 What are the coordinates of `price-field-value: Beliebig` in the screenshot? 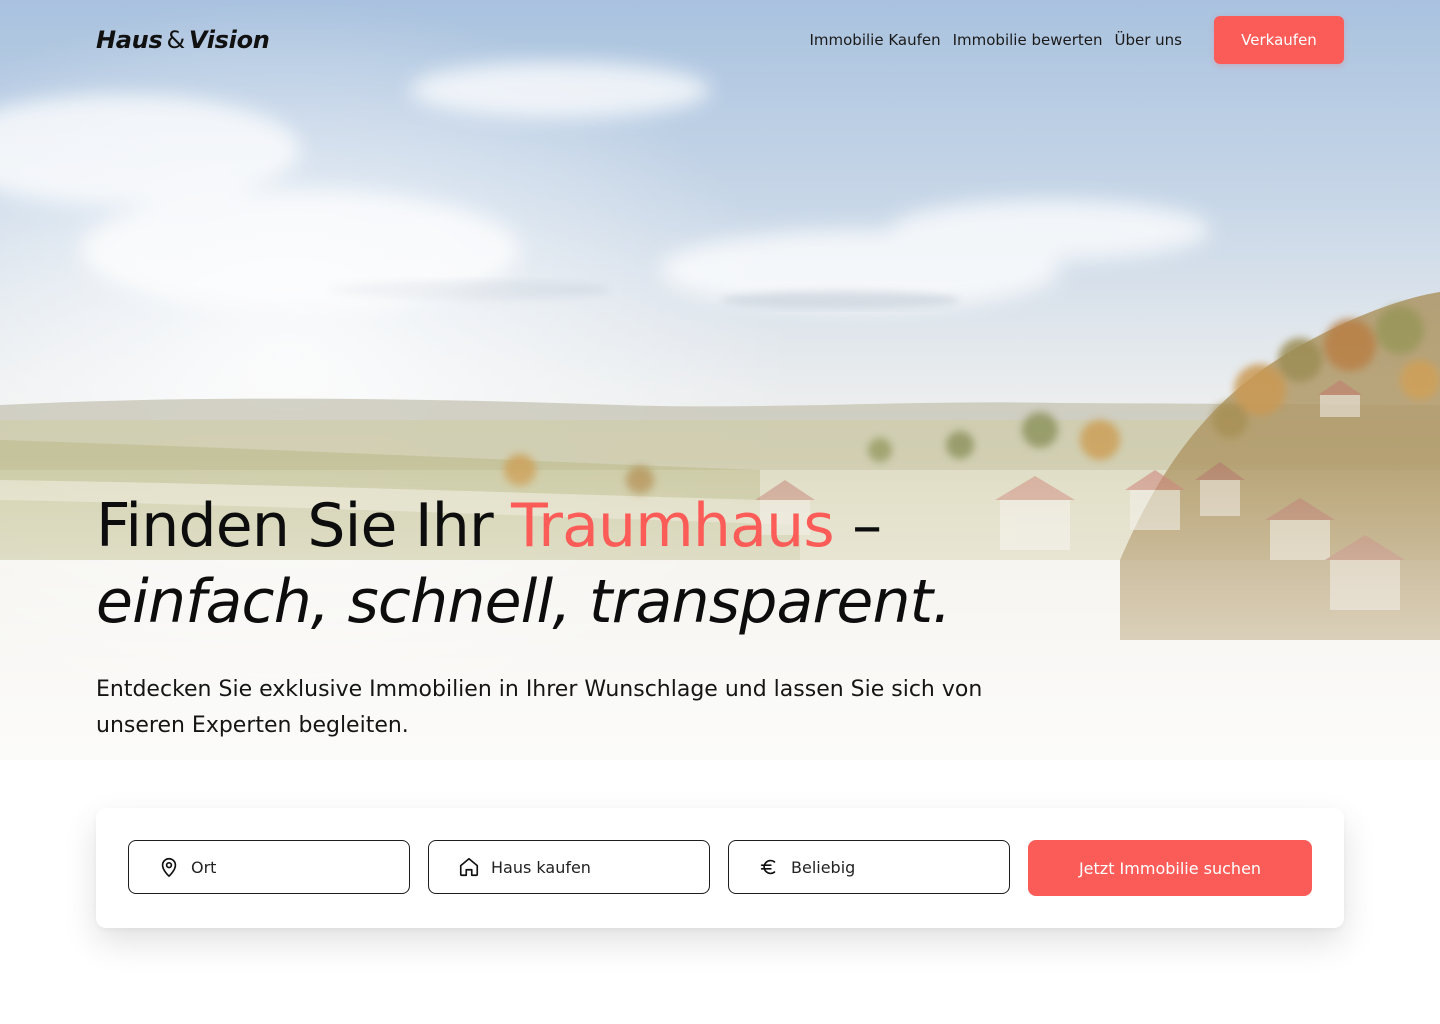 It's located at (823, 867).